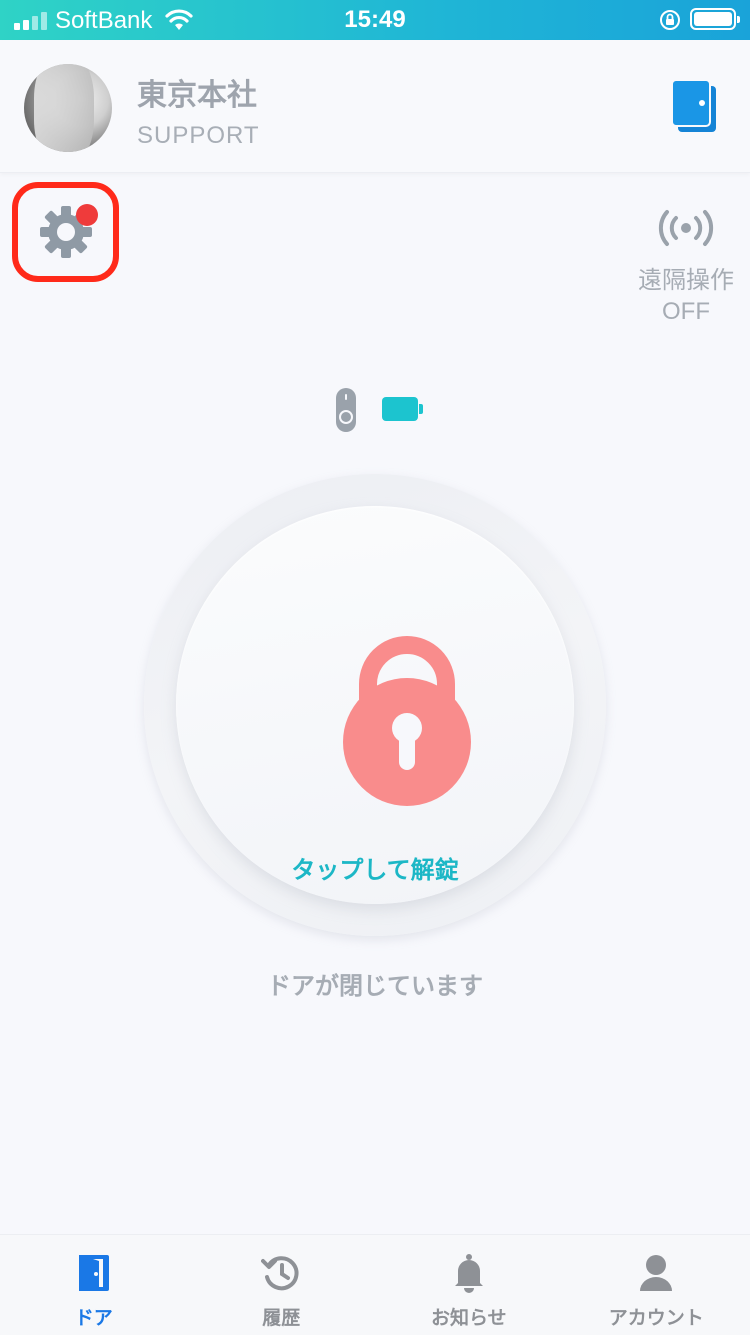 The image size is (750, 1335). I want to click on company-name: 東京本社, so click(197, 92).